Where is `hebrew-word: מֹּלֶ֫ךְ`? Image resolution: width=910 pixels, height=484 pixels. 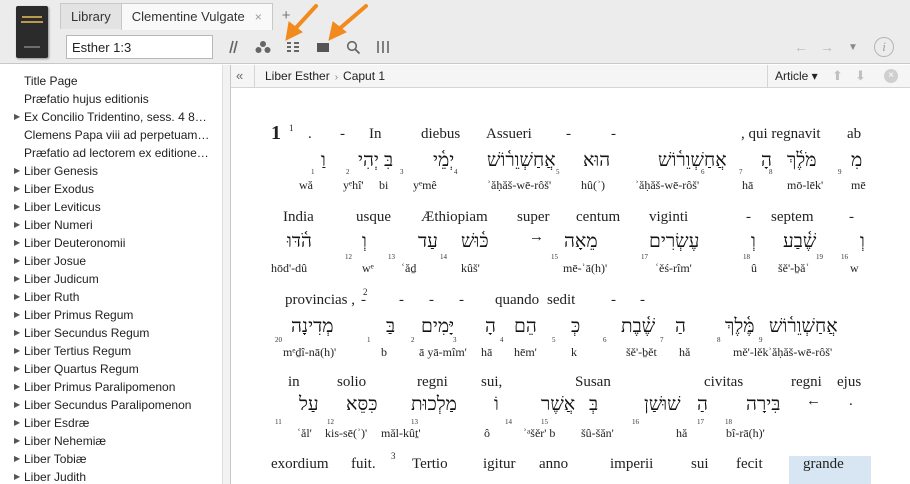 hebrew-word: מֹּלֶ֫ךְ is located at coordinates (801, 160).